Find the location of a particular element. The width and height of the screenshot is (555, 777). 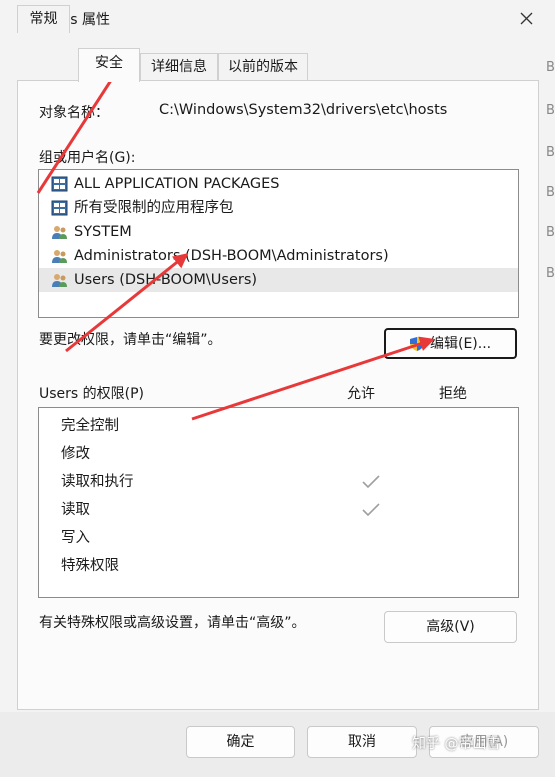

close-icon is located at coordinates (526, 18).